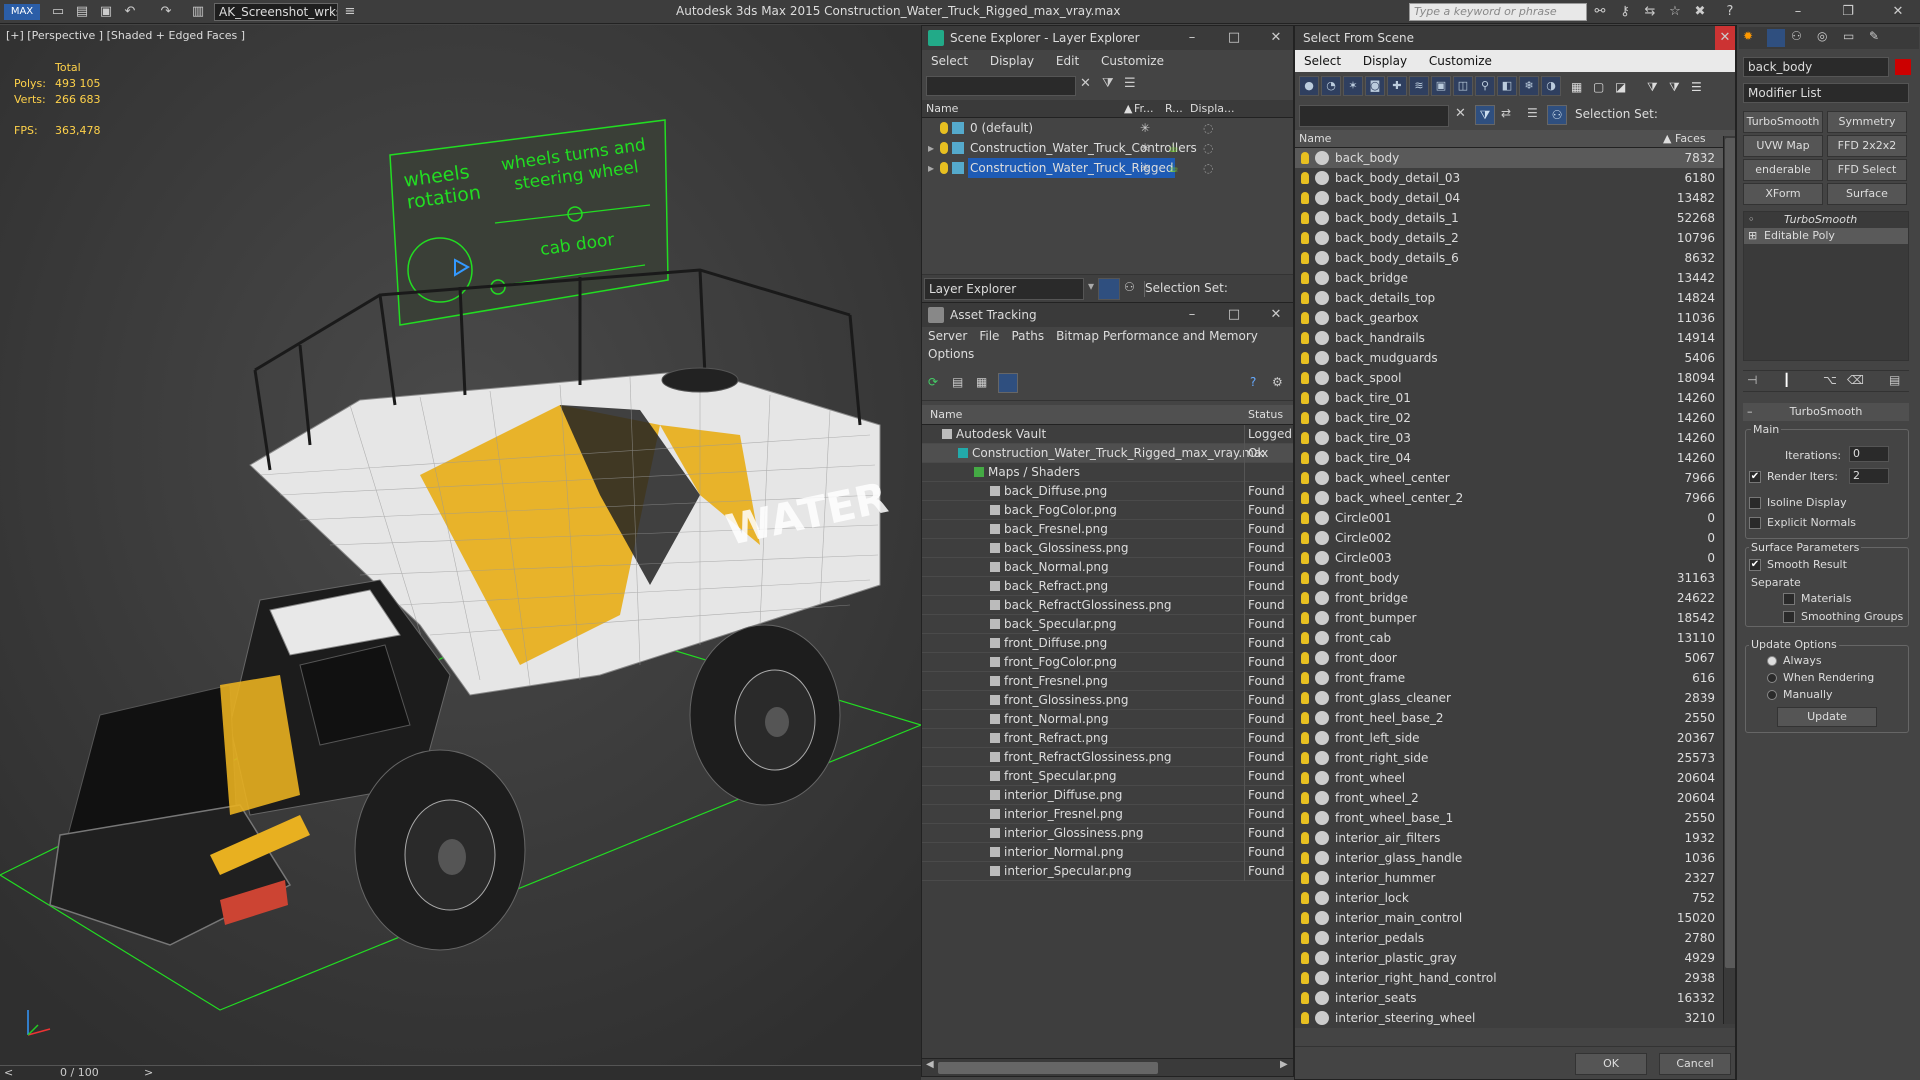  Describe the element at coordinates (1755, 477) in the screenshot. I see `render-iters-checkbox: ✔` at that location.